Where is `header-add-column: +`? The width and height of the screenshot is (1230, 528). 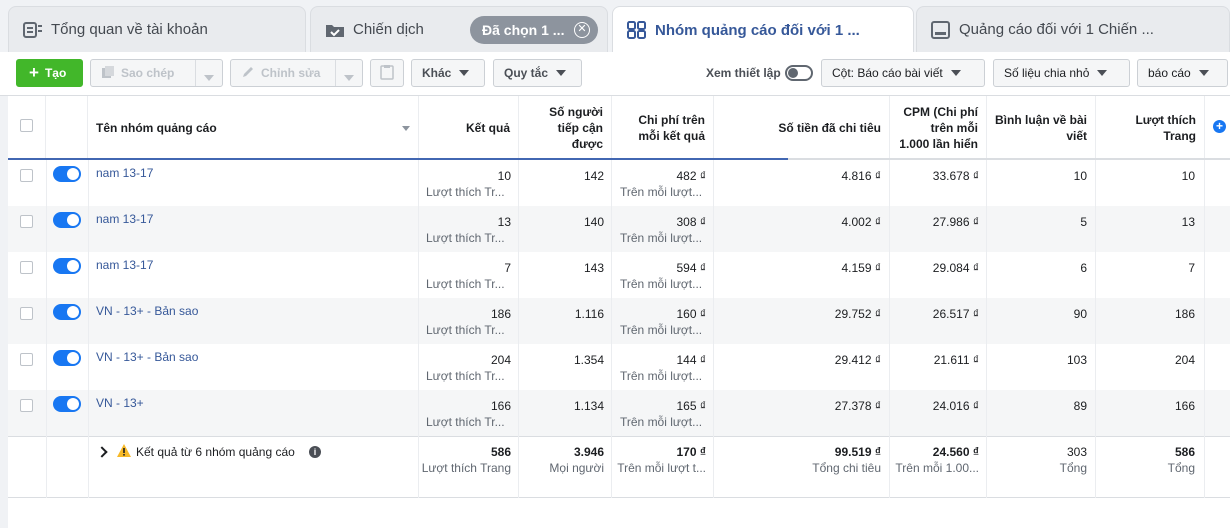 header-add-column: + is located at coordinates (1217, 128).